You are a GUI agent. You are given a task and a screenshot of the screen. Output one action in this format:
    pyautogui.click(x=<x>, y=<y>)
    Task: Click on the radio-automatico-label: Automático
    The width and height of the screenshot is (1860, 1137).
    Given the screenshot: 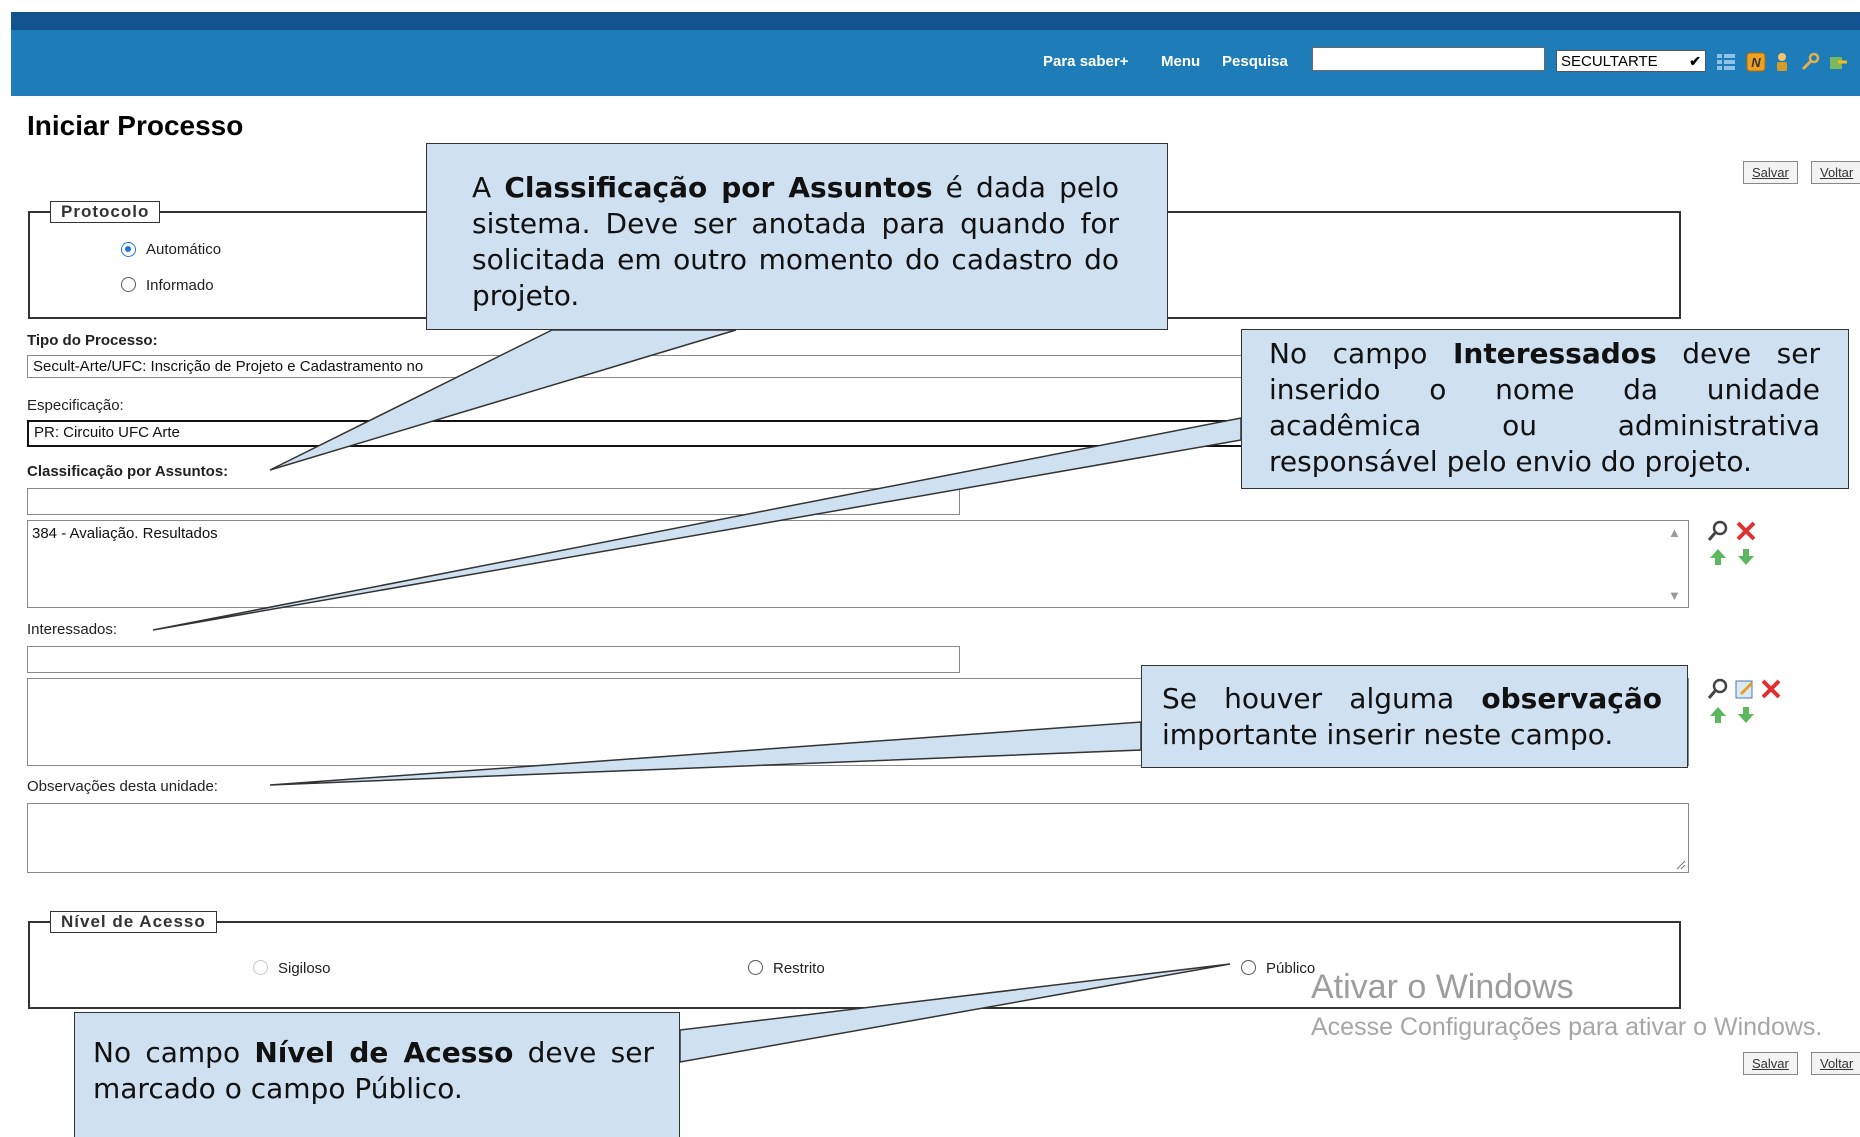 What is the action you would take?
    pyautogui.click(x=184, y=249)
    